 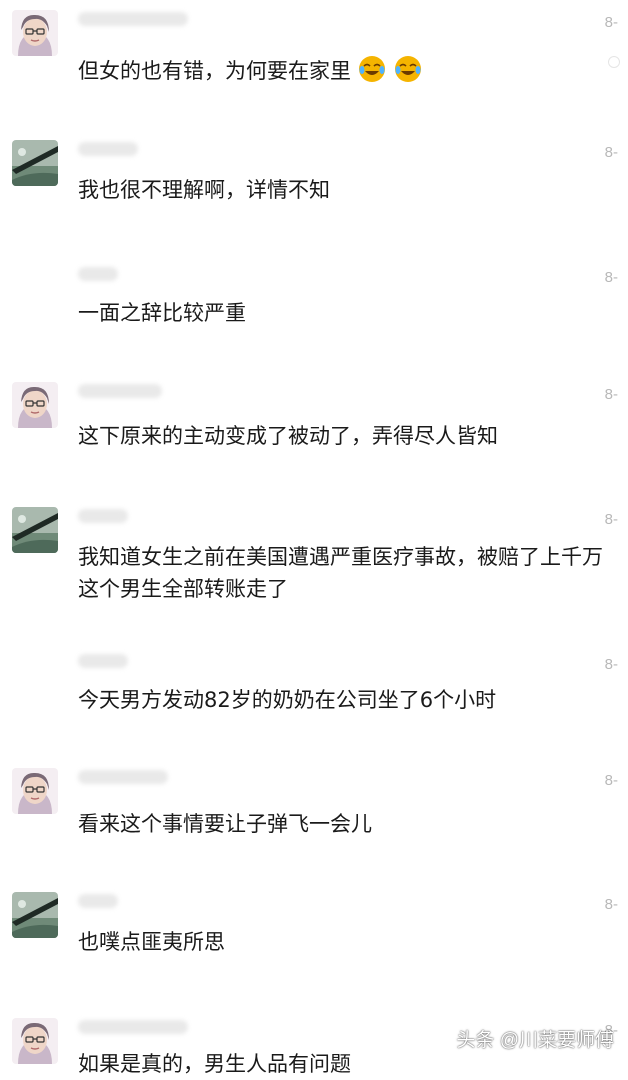 I want to click on comment-text: 如果是真的，男生人品有问题, so click(x=214, y=1064).